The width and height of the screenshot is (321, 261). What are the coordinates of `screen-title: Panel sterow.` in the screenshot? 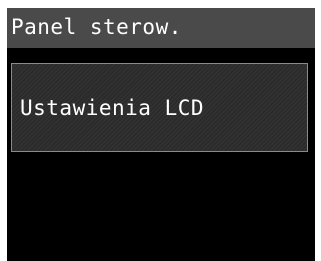 It's located at (96, 27).